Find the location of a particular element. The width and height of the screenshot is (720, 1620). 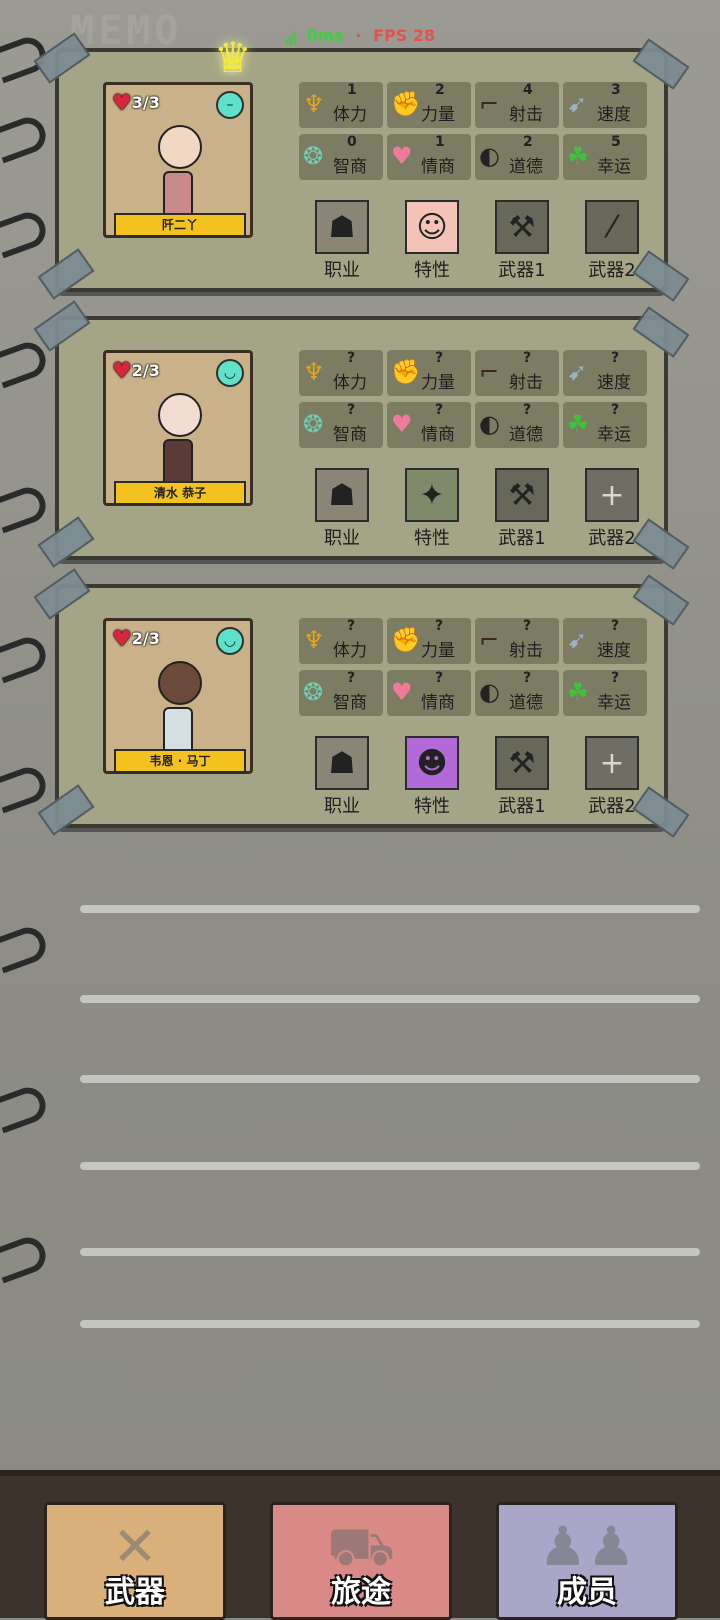

stats-grid: ♆ 1 体力 ✊ 2 力量 ⌐ 4 射击 ➹ 3 速度 ❂ 0 智商 ♥ 1 情商 ◐ 2 道德 ☘ 5 幸运 is located at coordinates (474, 131).